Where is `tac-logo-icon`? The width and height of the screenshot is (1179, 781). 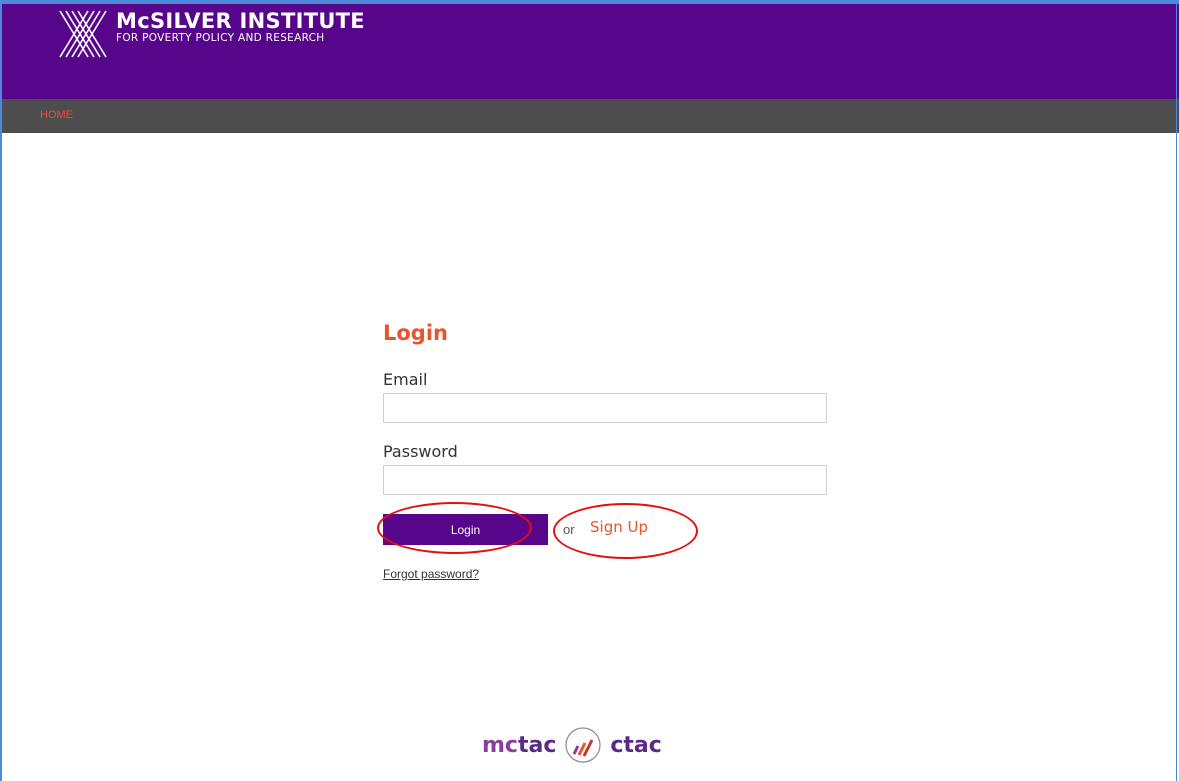 tac-logo-icon is located at coordinates (583, 745).